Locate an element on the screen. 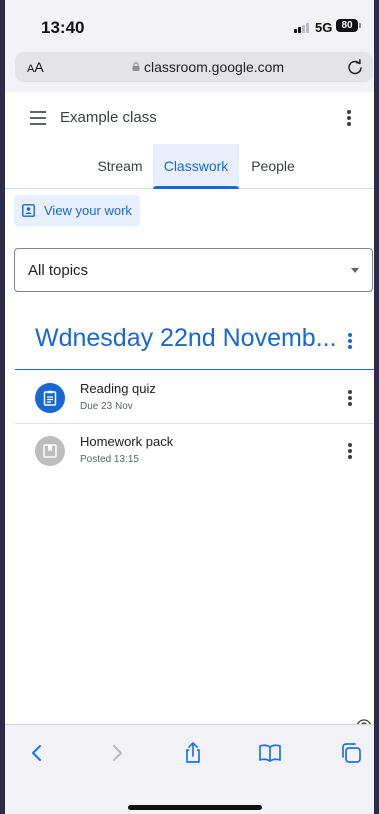  topics-dropdown: All topics is located at coordinates (193, 270).